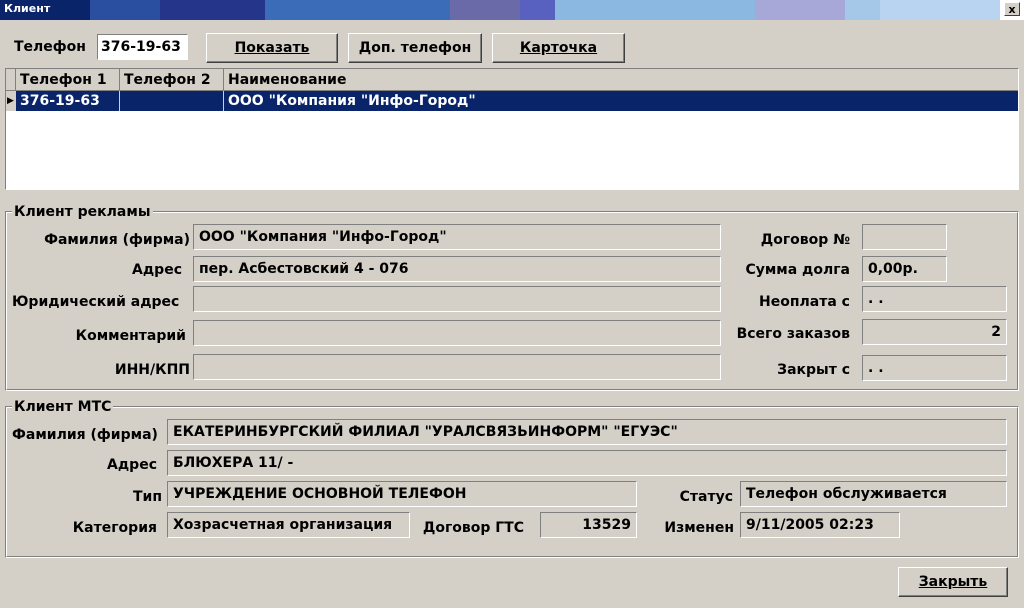 The height and width of the screenshot is (608, 1024). What do you see at coordinates (804, 302) in the screenshot?
I see `unpaid-label: Неоплата с` at bounding box center [804, 302].